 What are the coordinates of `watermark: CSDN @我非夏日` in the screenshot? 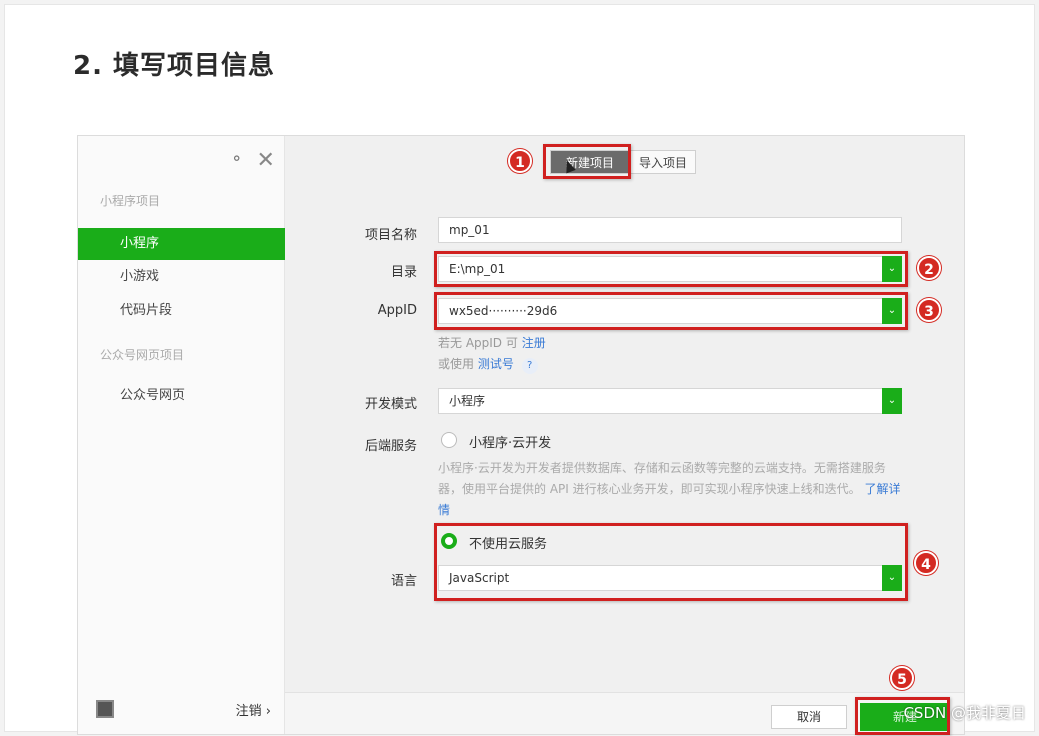 It's located at (964, 713).